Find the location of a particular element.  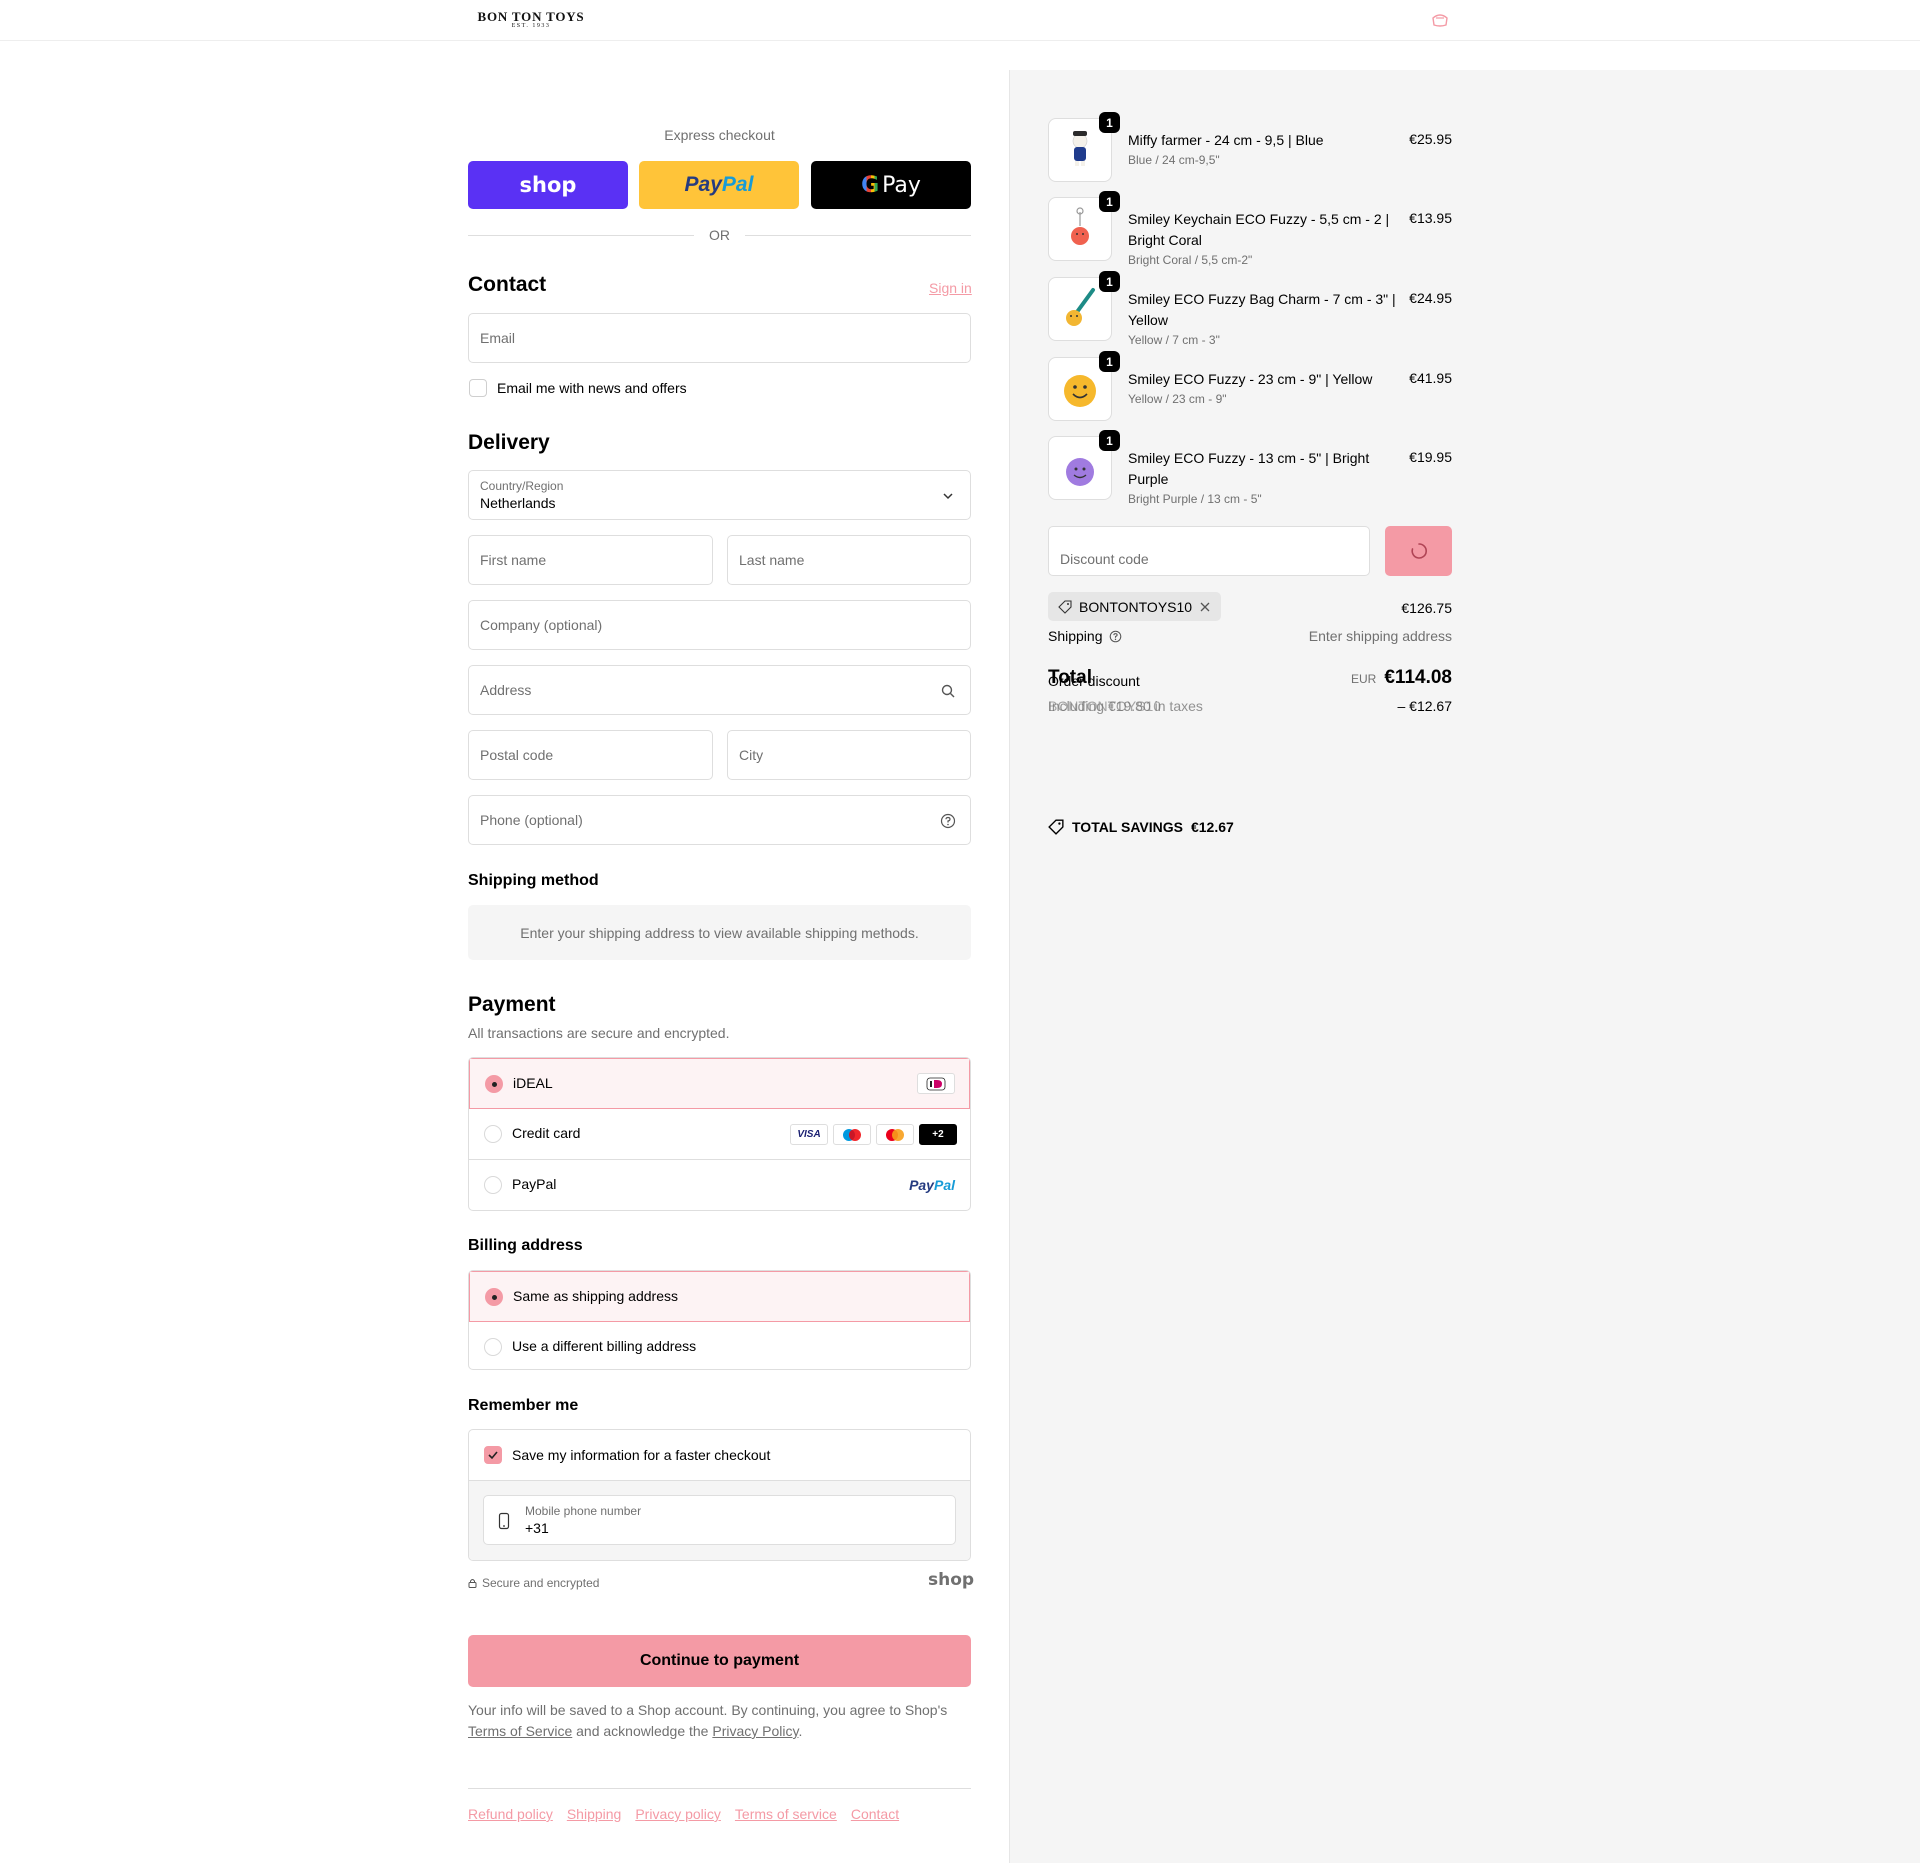

item-title: Miffy farmer - 24 cm - 9,5 | Blue is located at coordinates (1226, 140).